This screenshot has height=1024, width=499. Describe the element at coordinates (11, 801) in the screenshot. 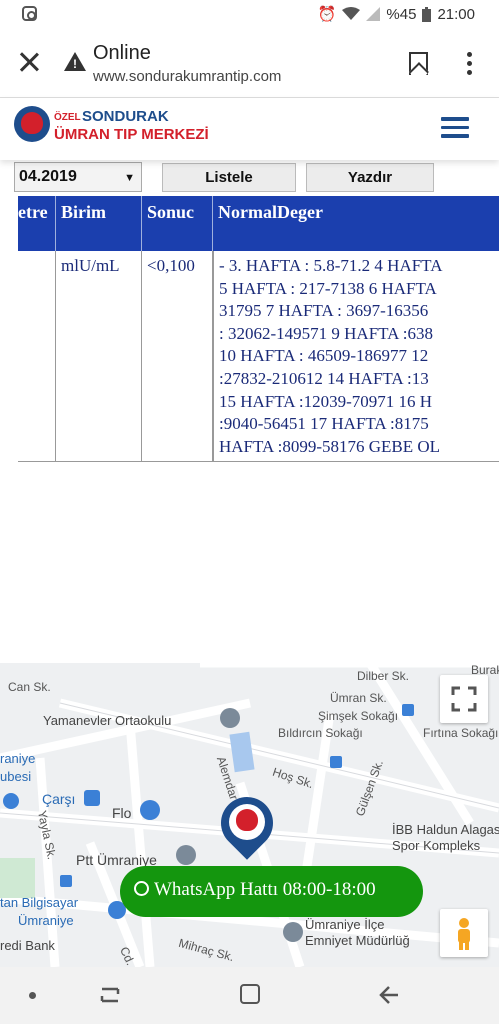

I see `restaurant-icon` at that location.